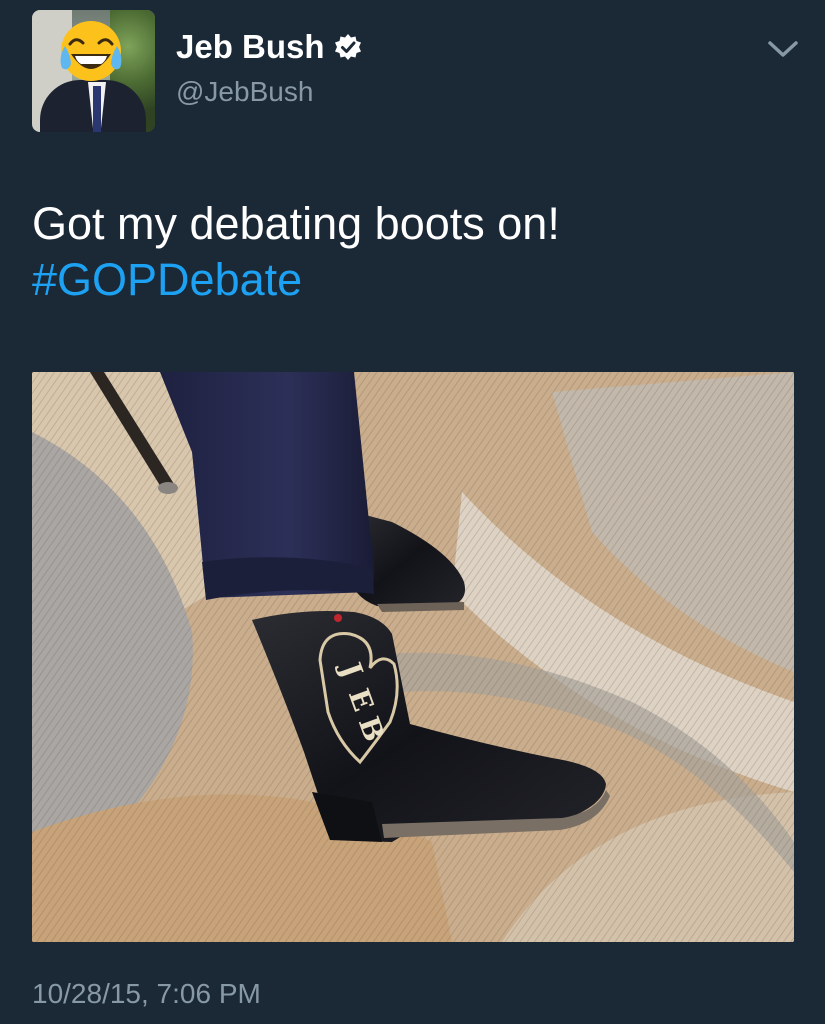  I want to click on tweet-text: Got my debating boots on! #GOPDebate, so click(296, 252).